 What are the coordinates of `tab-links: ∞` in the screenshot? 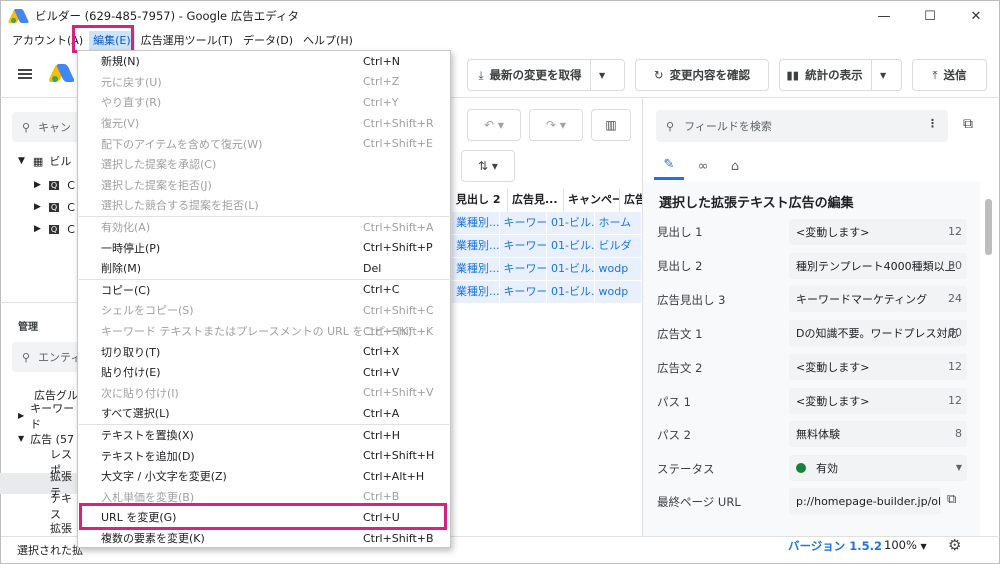 It's located at (703, 166).